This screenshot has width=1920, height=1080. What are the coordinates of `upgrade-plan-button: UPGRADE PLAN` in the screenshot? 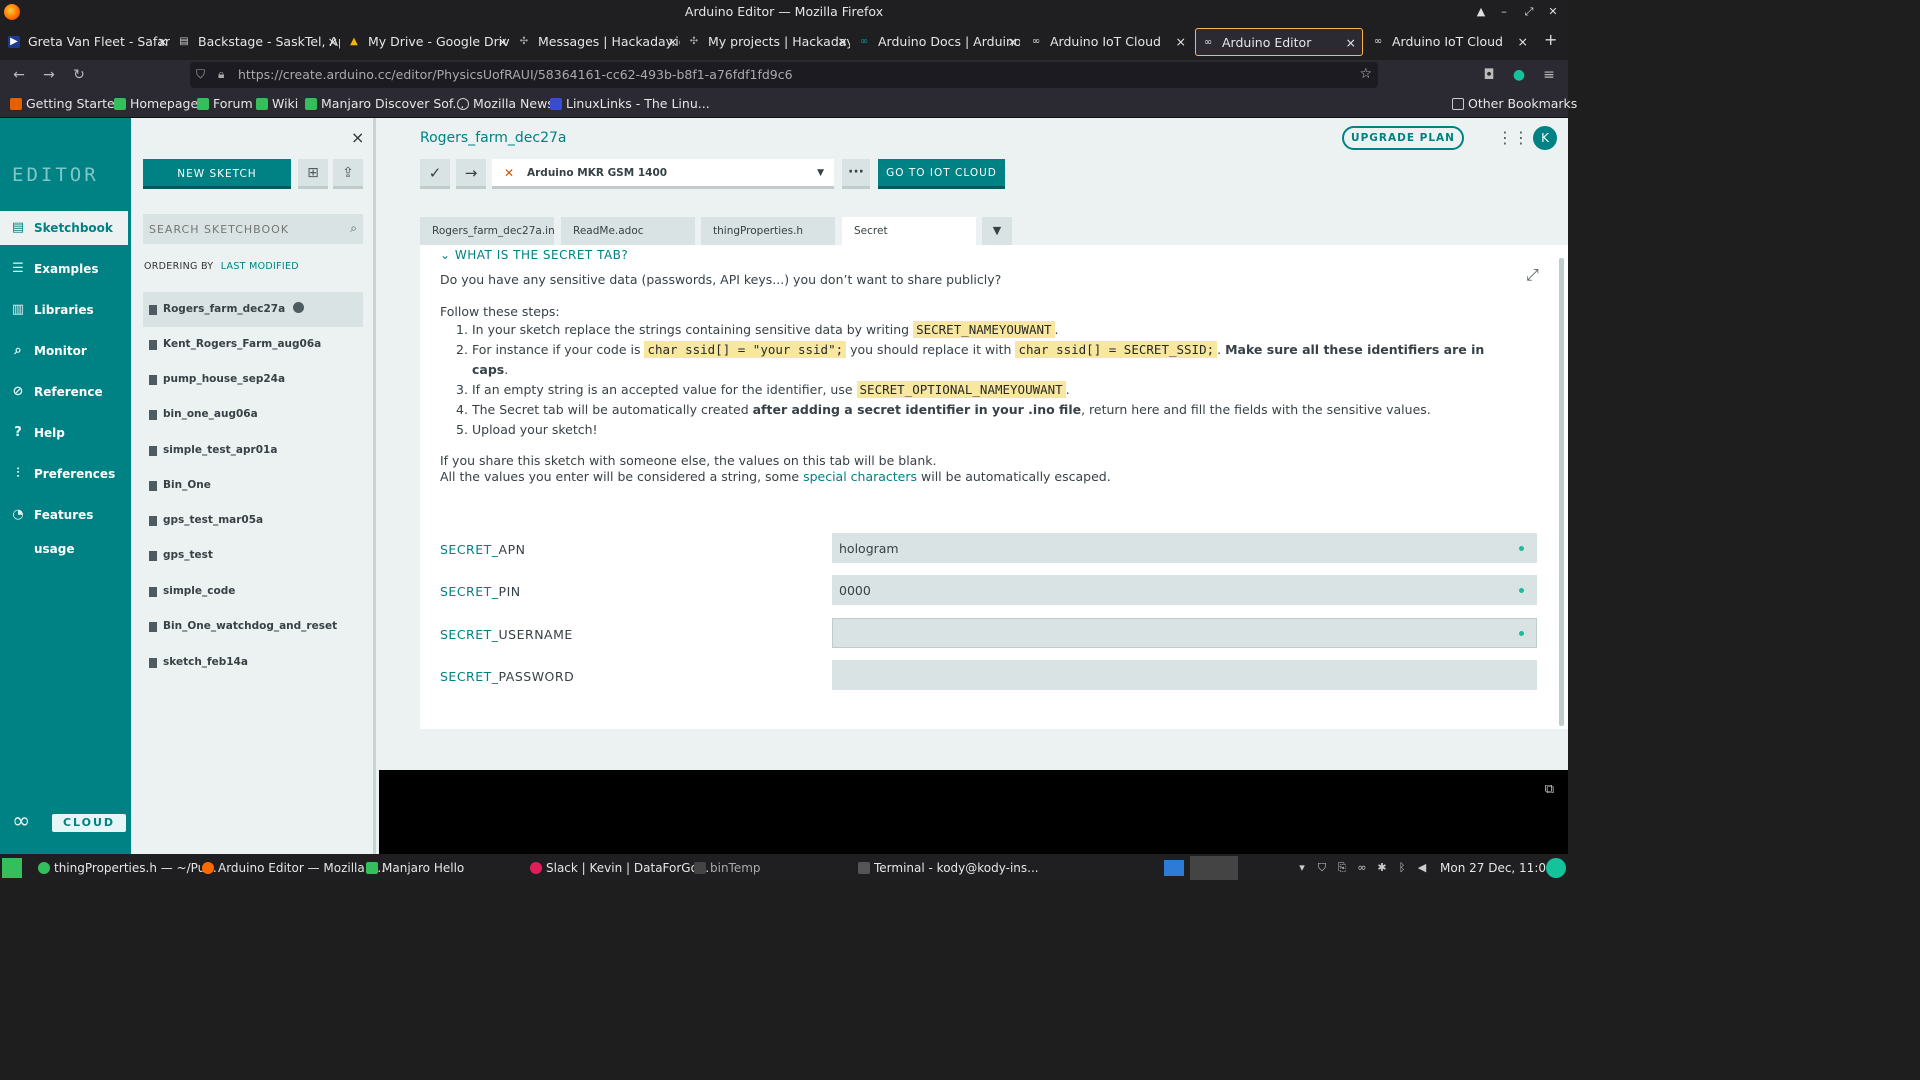 It's located at (1403, 138).